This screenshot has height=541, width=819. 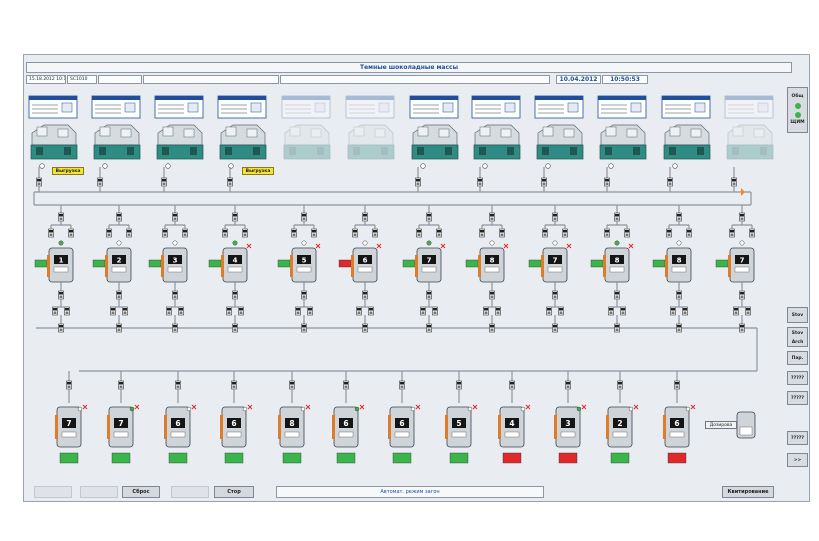 I want to click on conche-unit-9: 7, so click(x=550, y=261).